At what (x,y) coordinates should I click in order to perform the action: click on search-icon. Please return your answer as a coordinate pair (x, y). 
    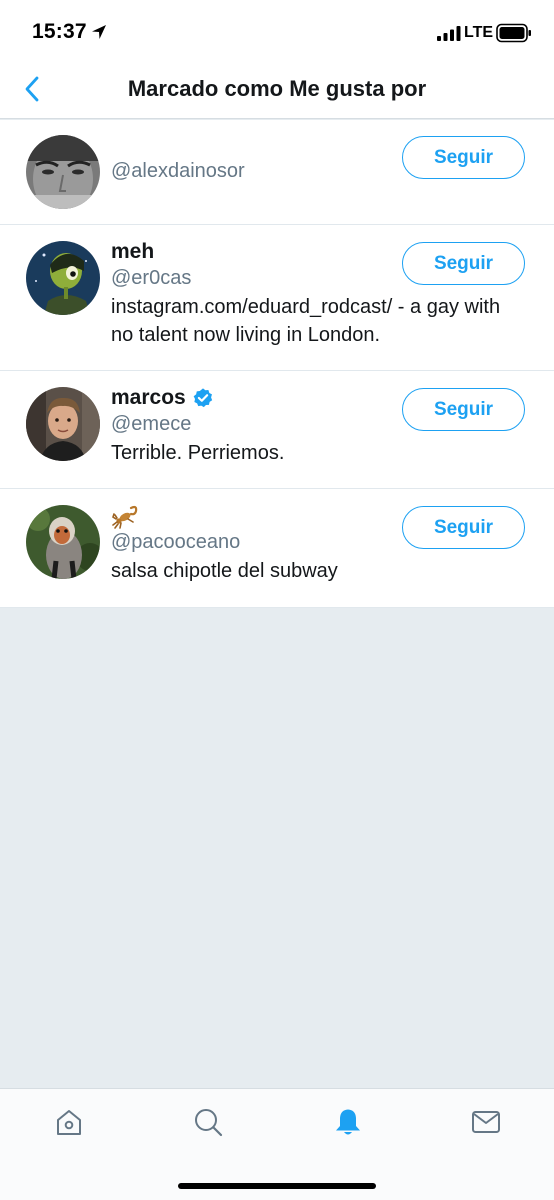
    Looking at the image, I should click on (209, 1123).